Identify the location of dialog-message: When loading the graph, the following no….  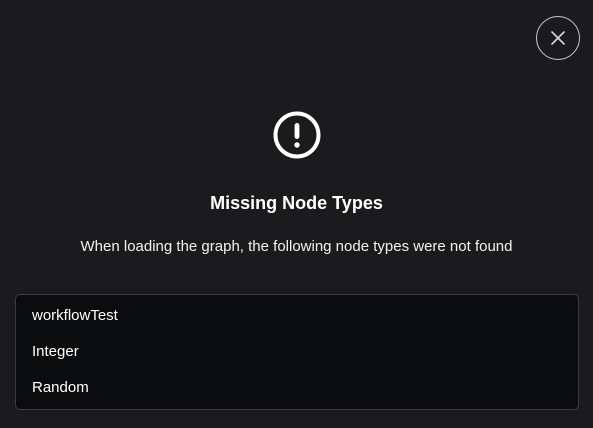
(296, 246).